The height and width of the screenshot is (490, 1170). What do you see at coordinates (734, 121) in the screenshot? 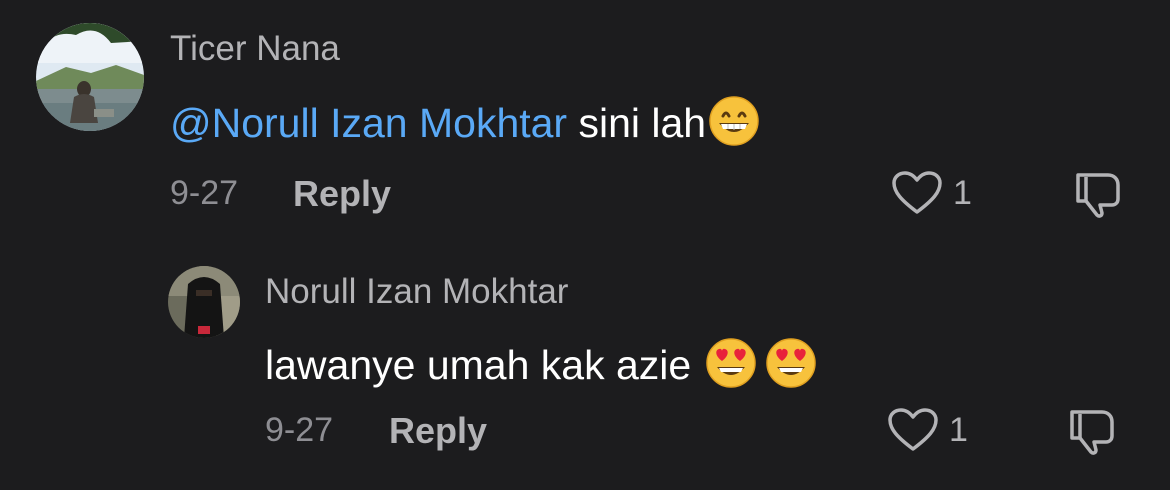
I see `grinning-face-emoji` at bounding box center [734, 121].